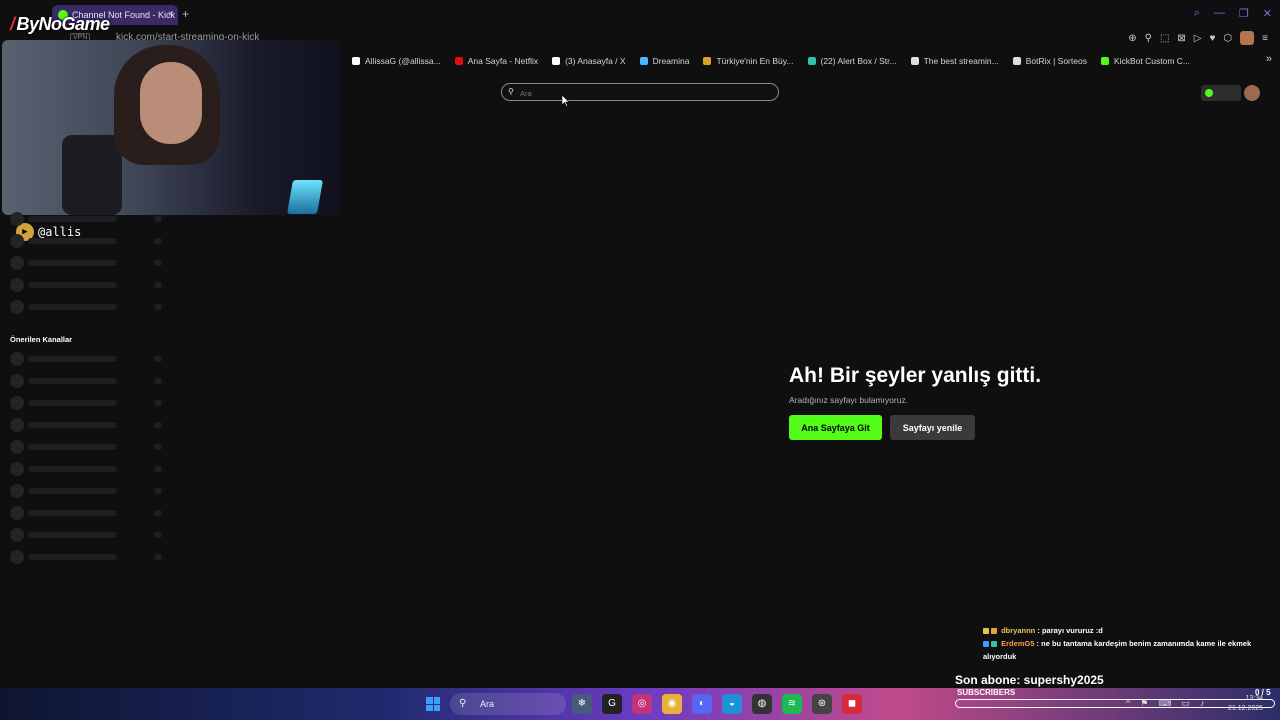 The image size is (1280, 720). Describe the element at coordinates (849, 400) in the screenshot. I see `error-subtitle: Aradığınız sayfayı bulamıyoruz.` at that location.